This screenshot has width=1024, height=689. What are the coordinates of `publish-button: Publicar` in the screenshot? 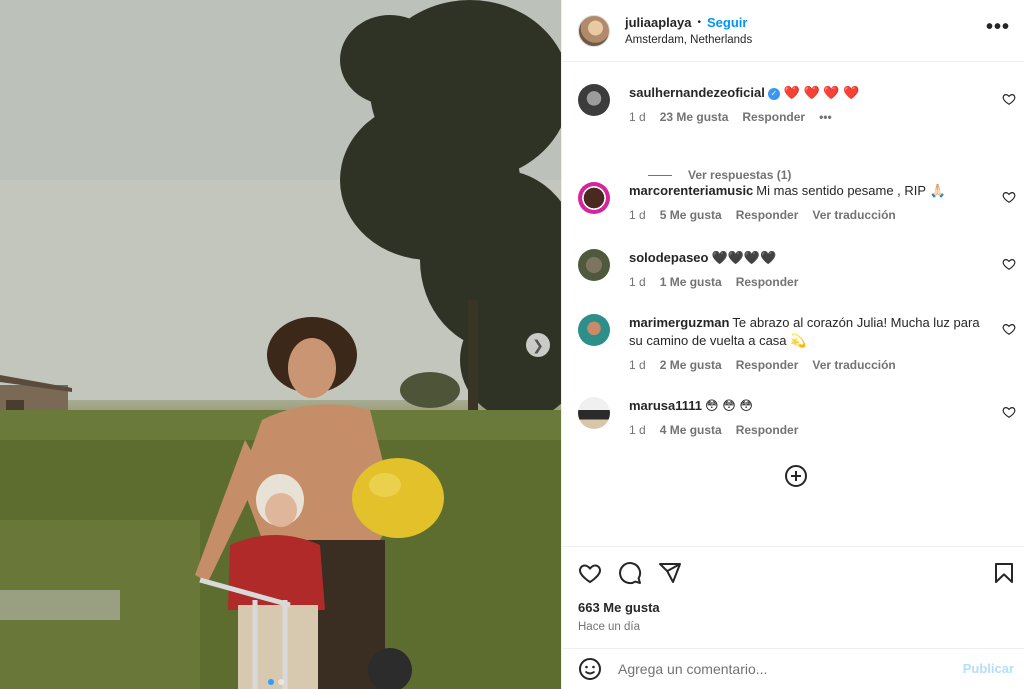 It's located at (988, 668).